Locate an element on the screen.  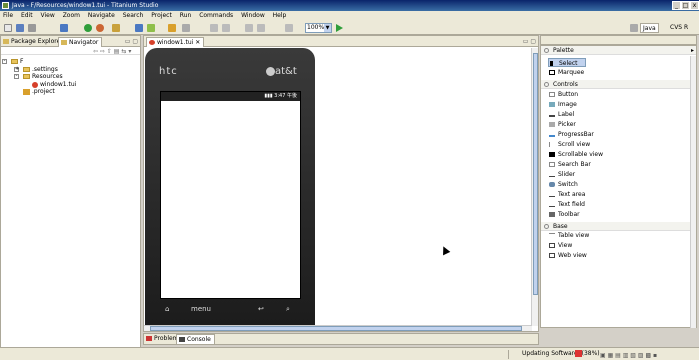
tree-item-f: - F is located at coordinates (12, 61).